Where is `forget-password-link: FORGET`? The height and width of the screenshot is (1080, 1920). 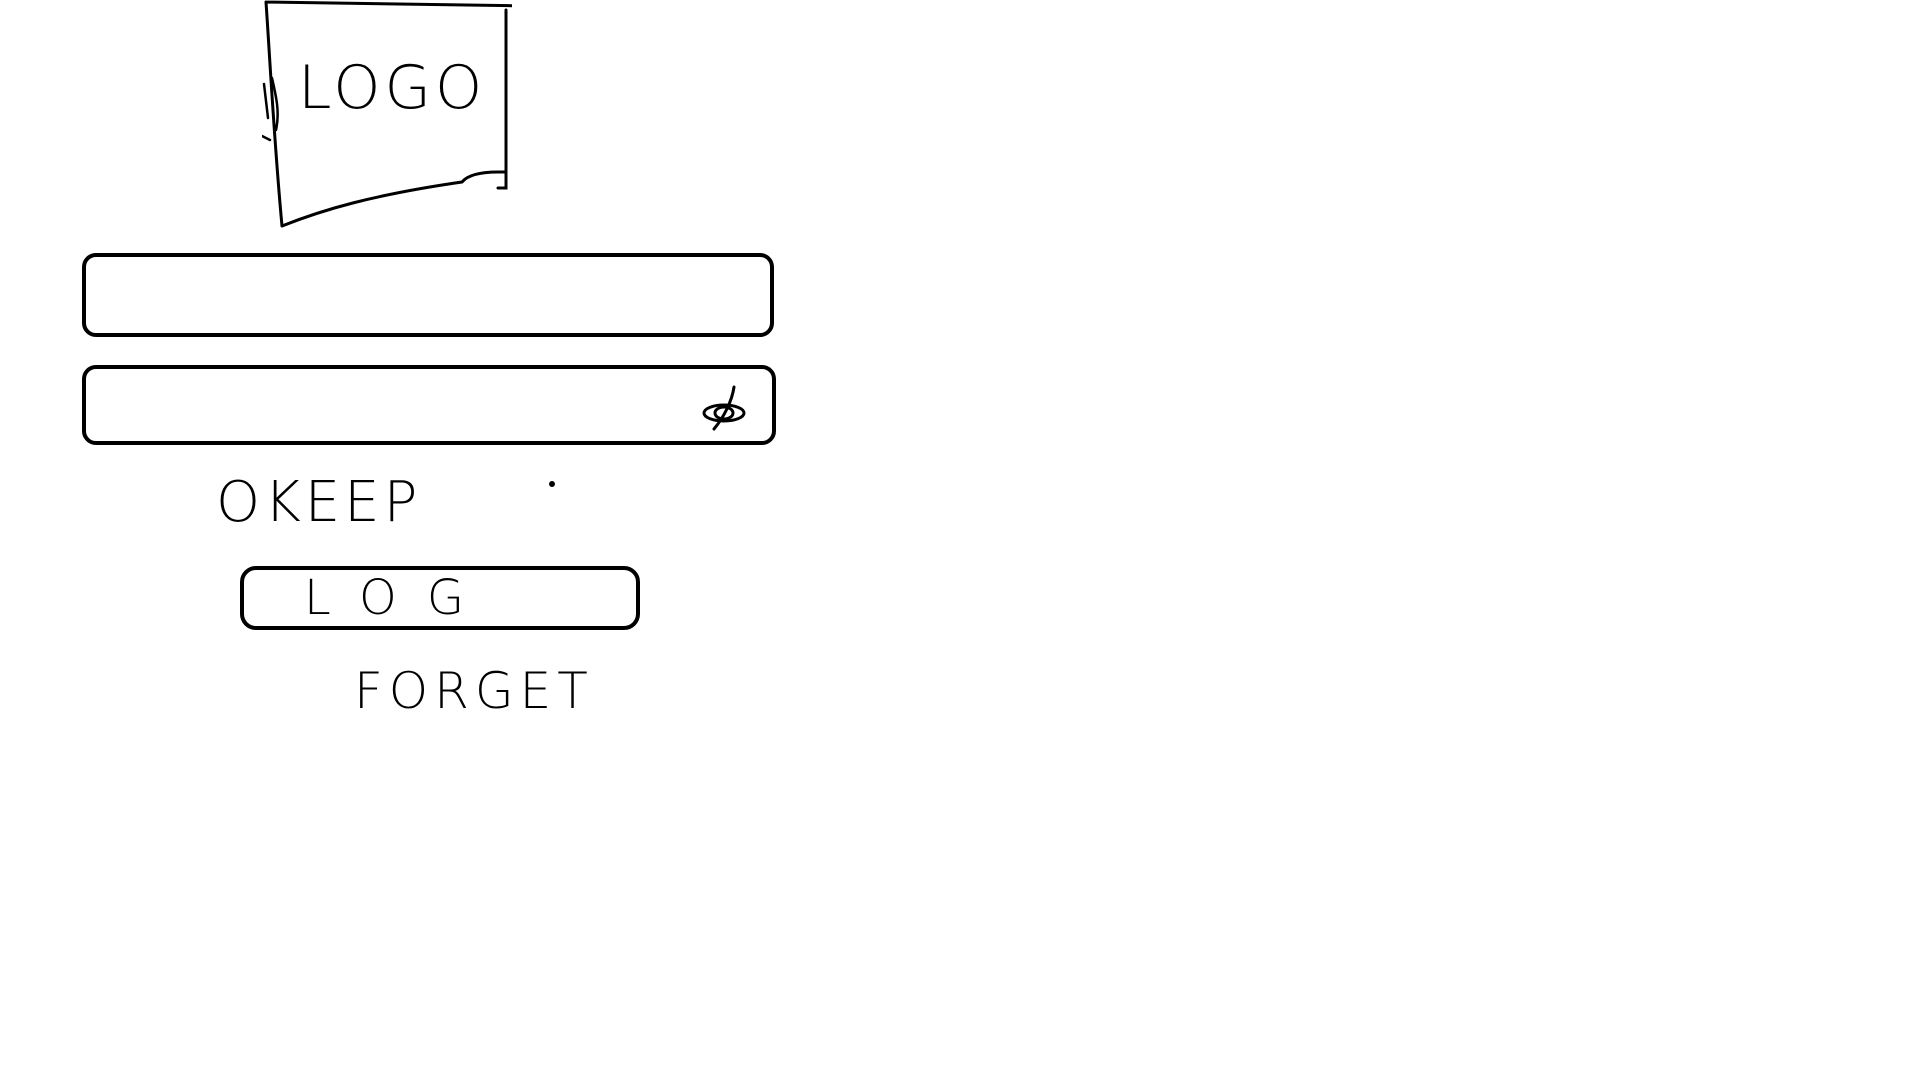
forget-password-link: FORGET is located at coordinates (474, 691).